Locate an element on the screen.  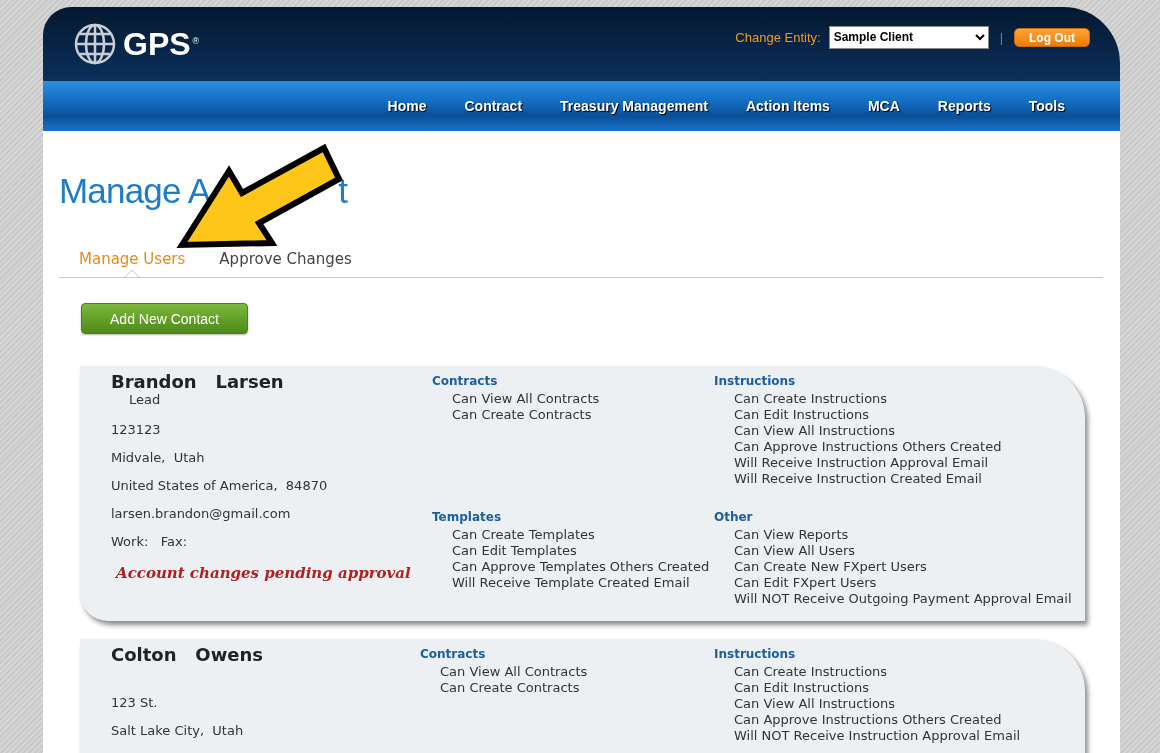
contact-name: Colton Owens is located at coordinates (187, 654).